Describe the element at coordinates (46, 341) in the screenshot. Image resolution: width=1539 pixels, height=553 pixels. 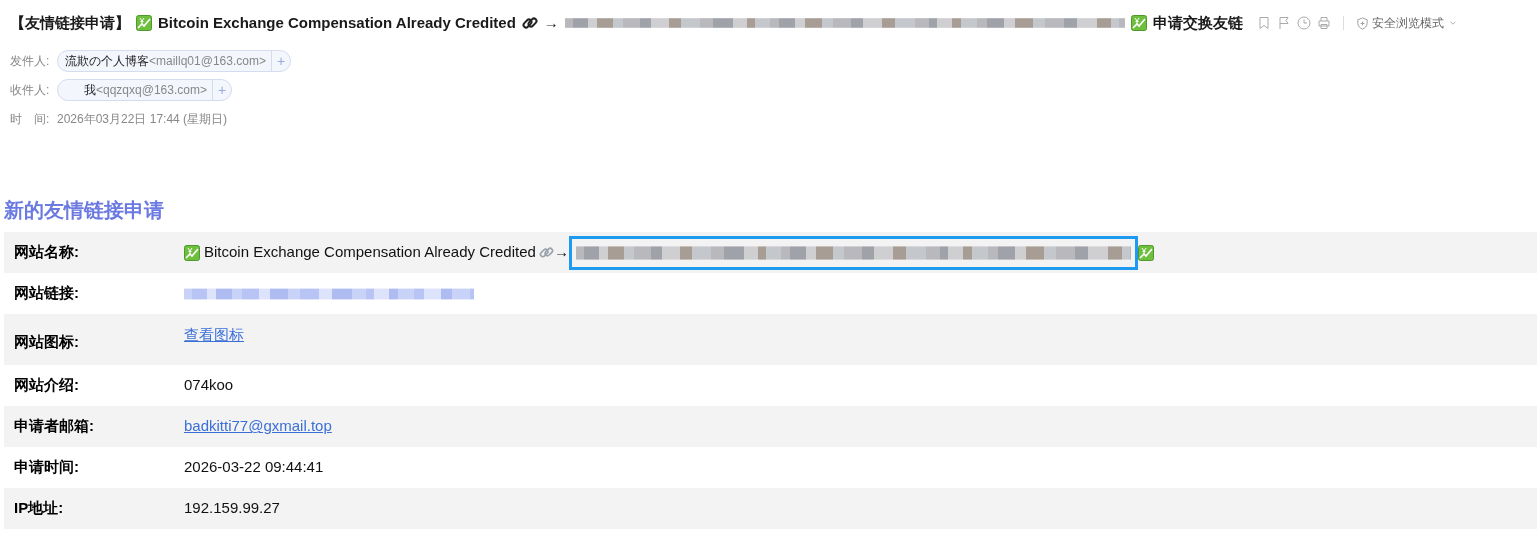
I see `row-label: 网站图标:` at that location.